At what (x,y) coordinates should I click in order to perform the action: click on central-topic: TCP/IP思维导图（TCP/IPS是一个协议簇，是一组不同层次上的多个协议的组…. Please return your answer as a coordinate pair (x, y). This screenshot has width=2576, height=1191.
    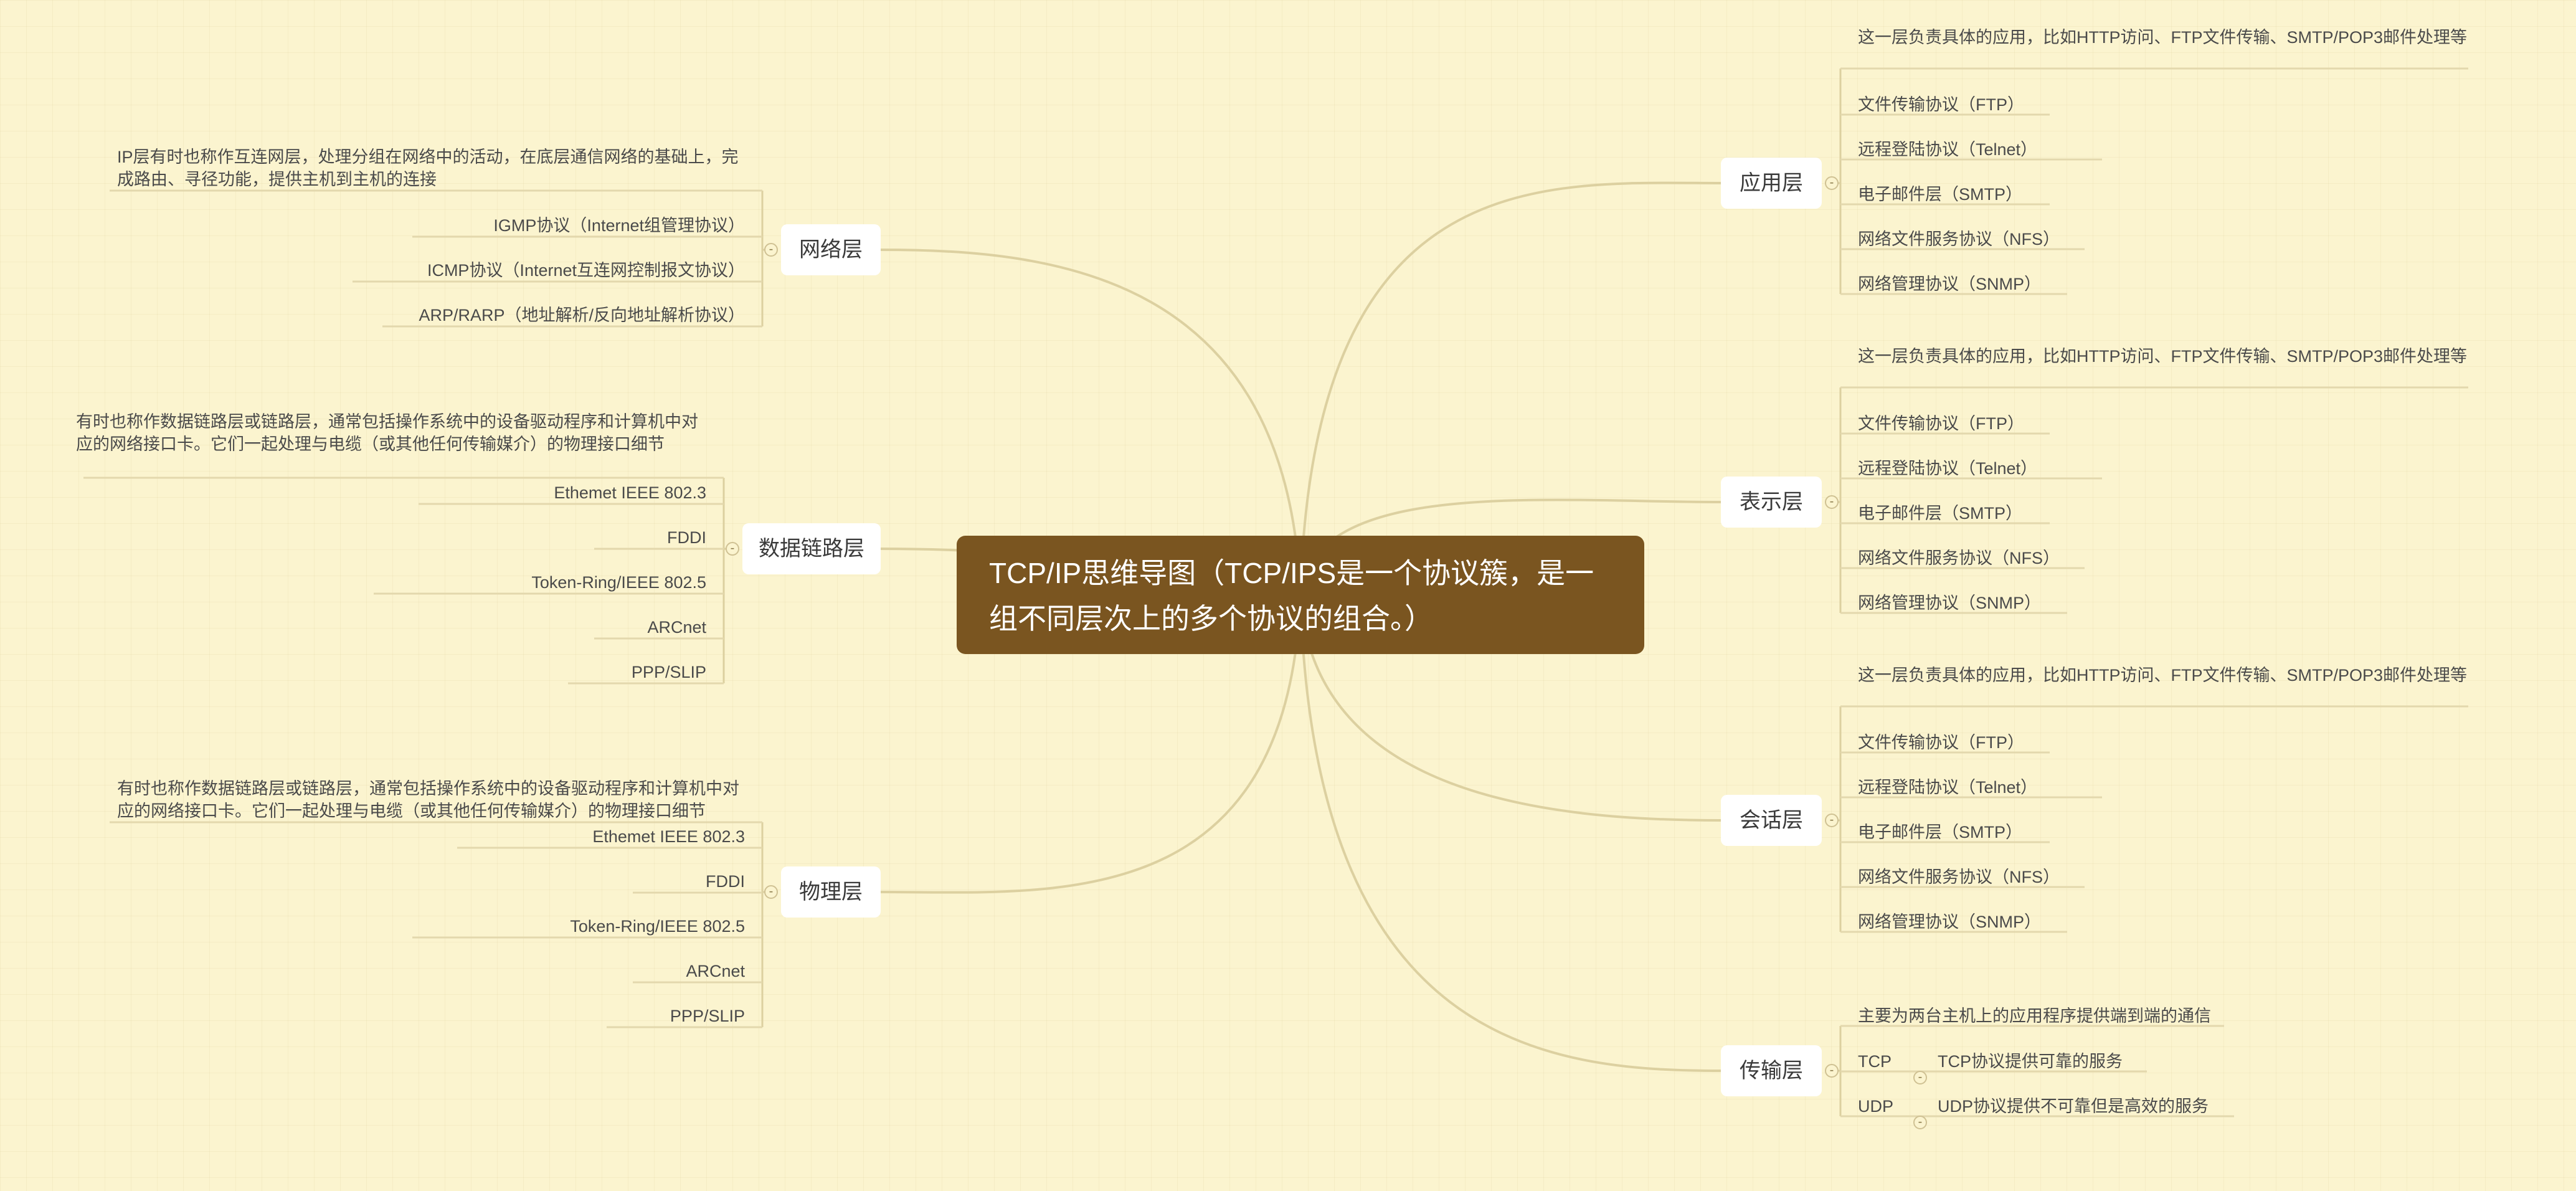
    Looking at the image, I should click on (1300, 595).